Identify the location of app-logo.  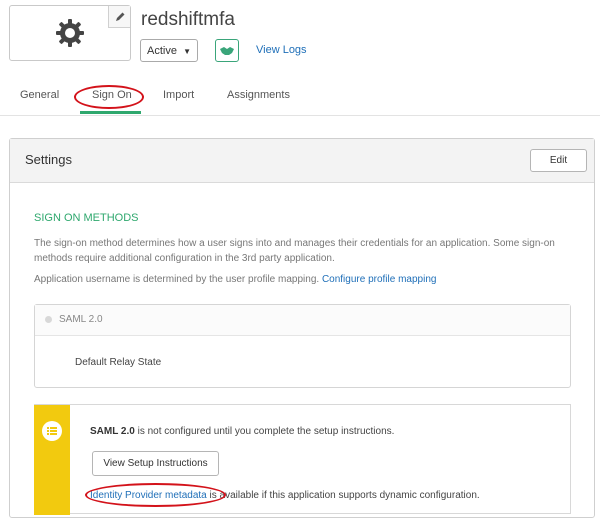
(70, 33).